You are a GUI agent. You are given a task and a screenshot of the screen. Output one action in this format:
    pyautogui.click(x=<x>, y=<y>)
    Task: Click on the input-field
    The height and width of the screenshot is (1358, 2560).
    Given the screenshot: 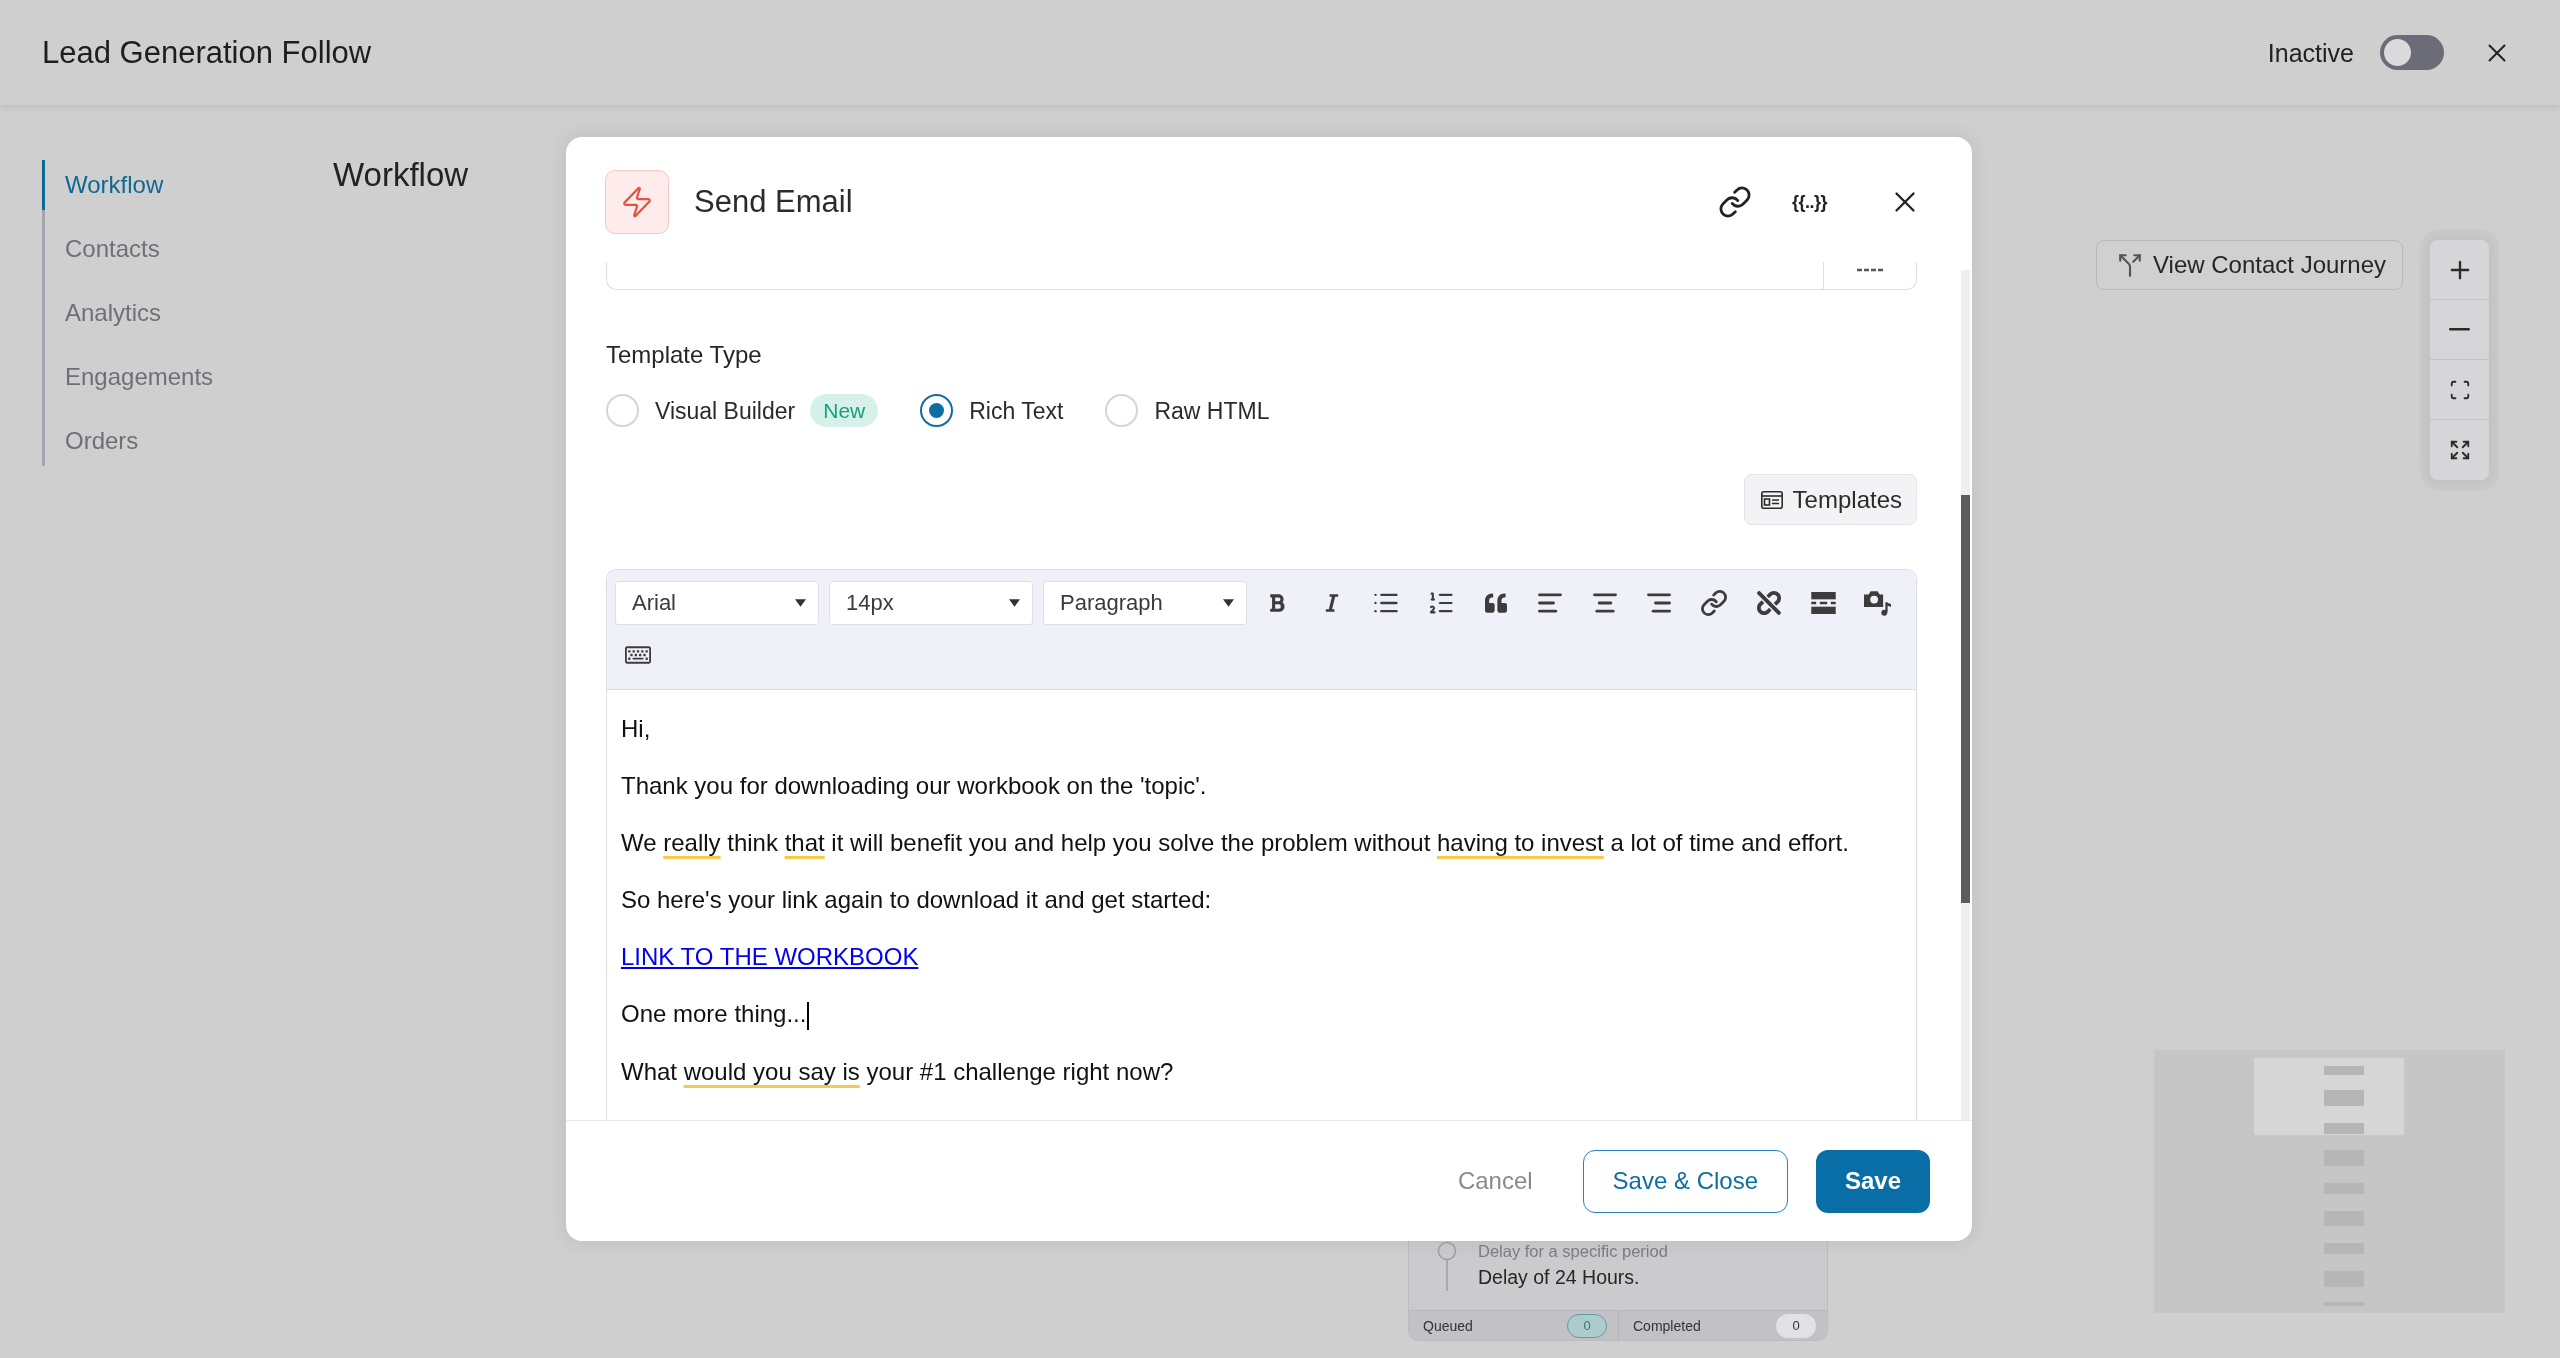 What is the action you would take?
    pyautogui.click(x=1261, y=276)
    